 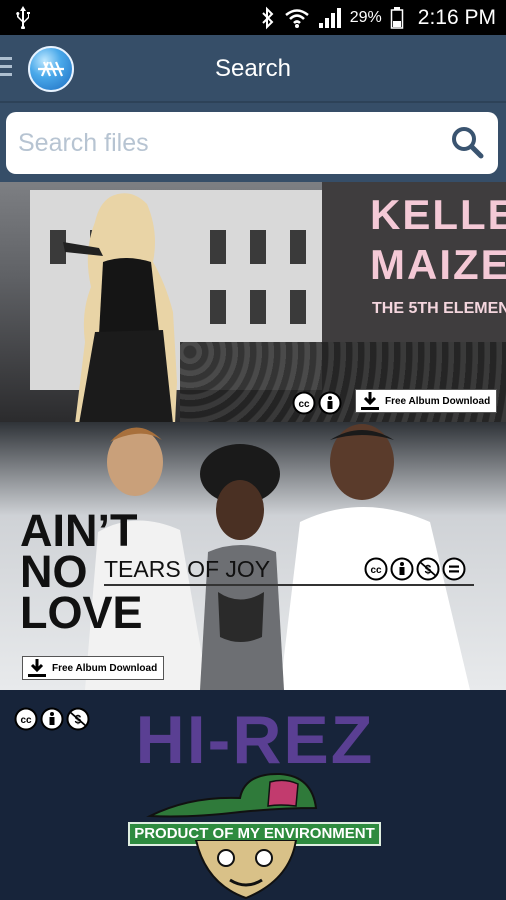 What do you see at coordinates (253, 17) in the screenshot?
I see `status-bar: 29% 2:16 PM` at bounding box center [253, 17].